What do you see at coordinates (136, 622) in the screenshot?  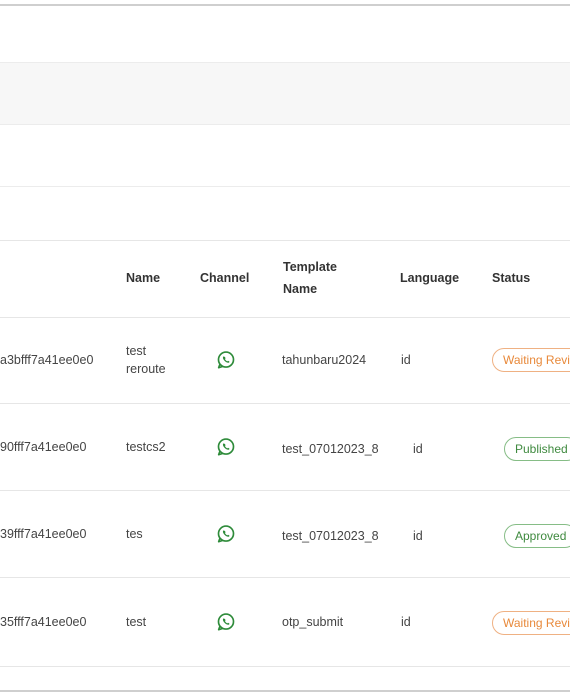 I see `template-display-name: test` at bounding box center [136, 622].